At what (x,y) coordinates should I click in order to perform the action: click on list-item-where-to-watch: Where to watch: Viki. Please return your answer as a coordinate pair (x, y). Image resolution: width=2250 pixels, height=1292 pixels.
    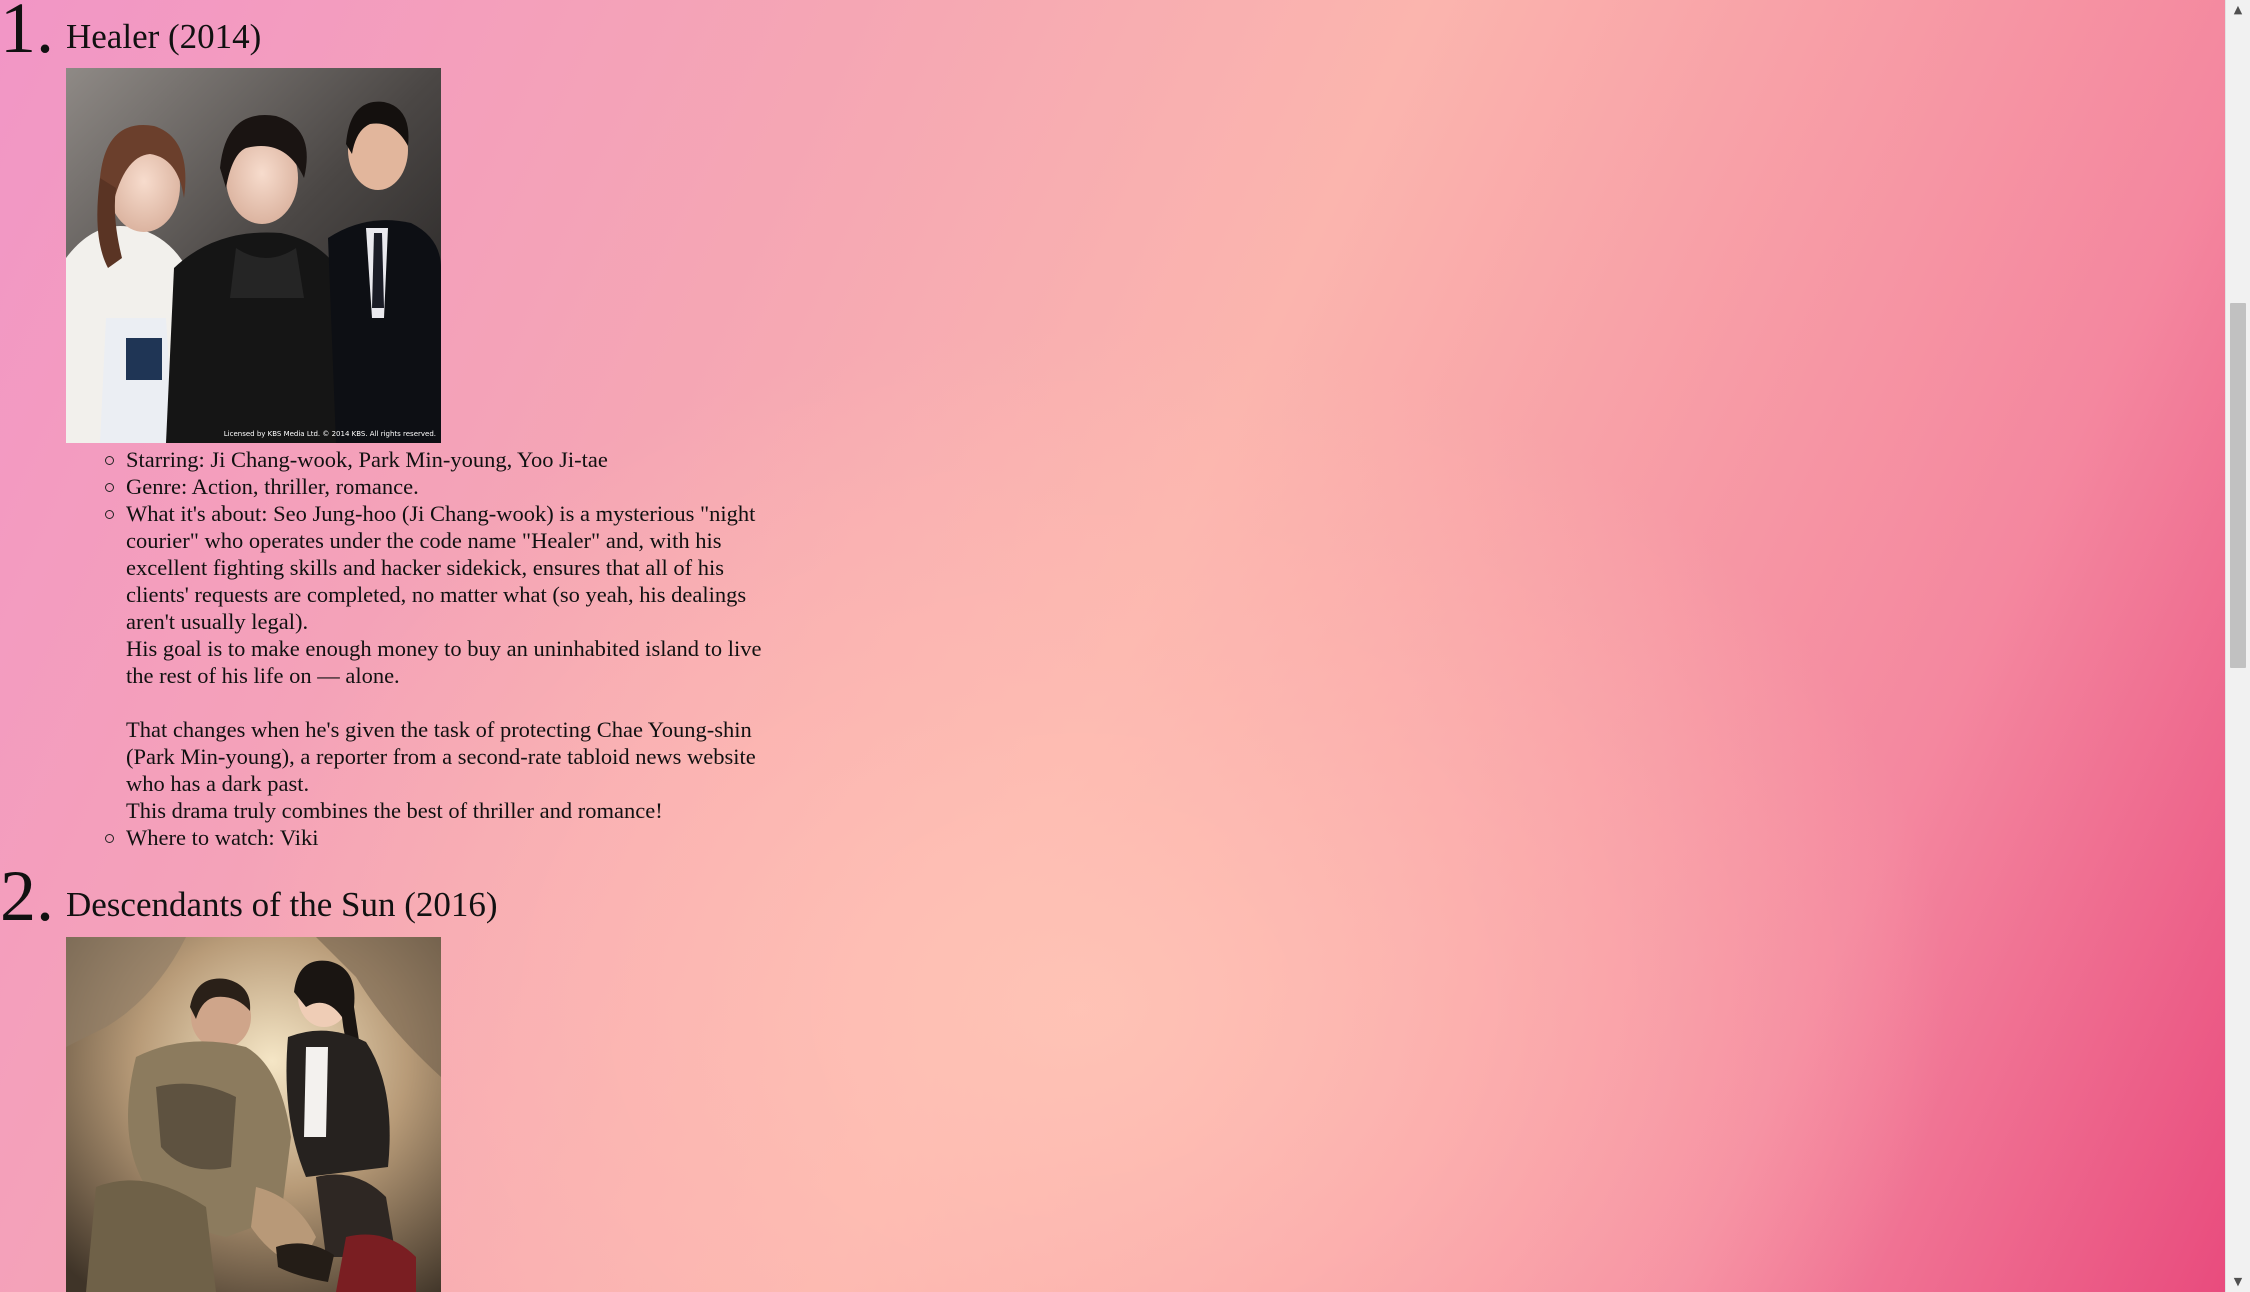
    Looking at the image, I should click on (435, 837).